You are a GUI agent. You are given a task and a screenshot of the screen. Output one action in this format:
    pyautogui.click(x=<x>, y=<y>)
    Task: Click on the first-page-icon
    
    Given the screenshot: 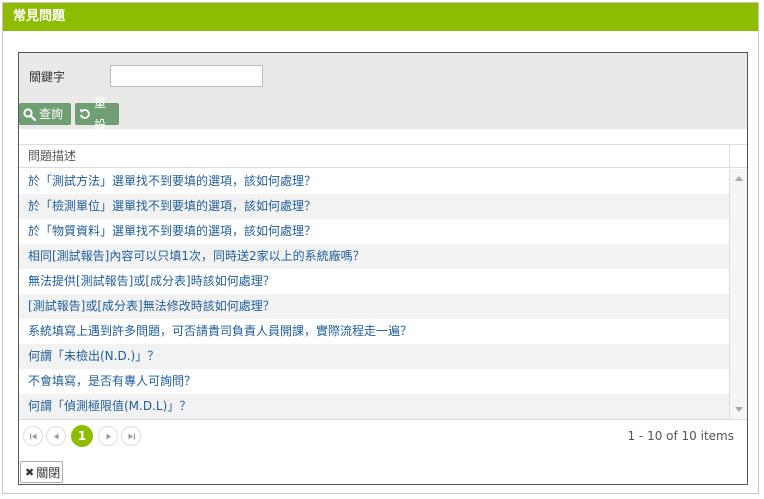 What is the action you would take?
    pyautogui.click(x=32, y=436)
    